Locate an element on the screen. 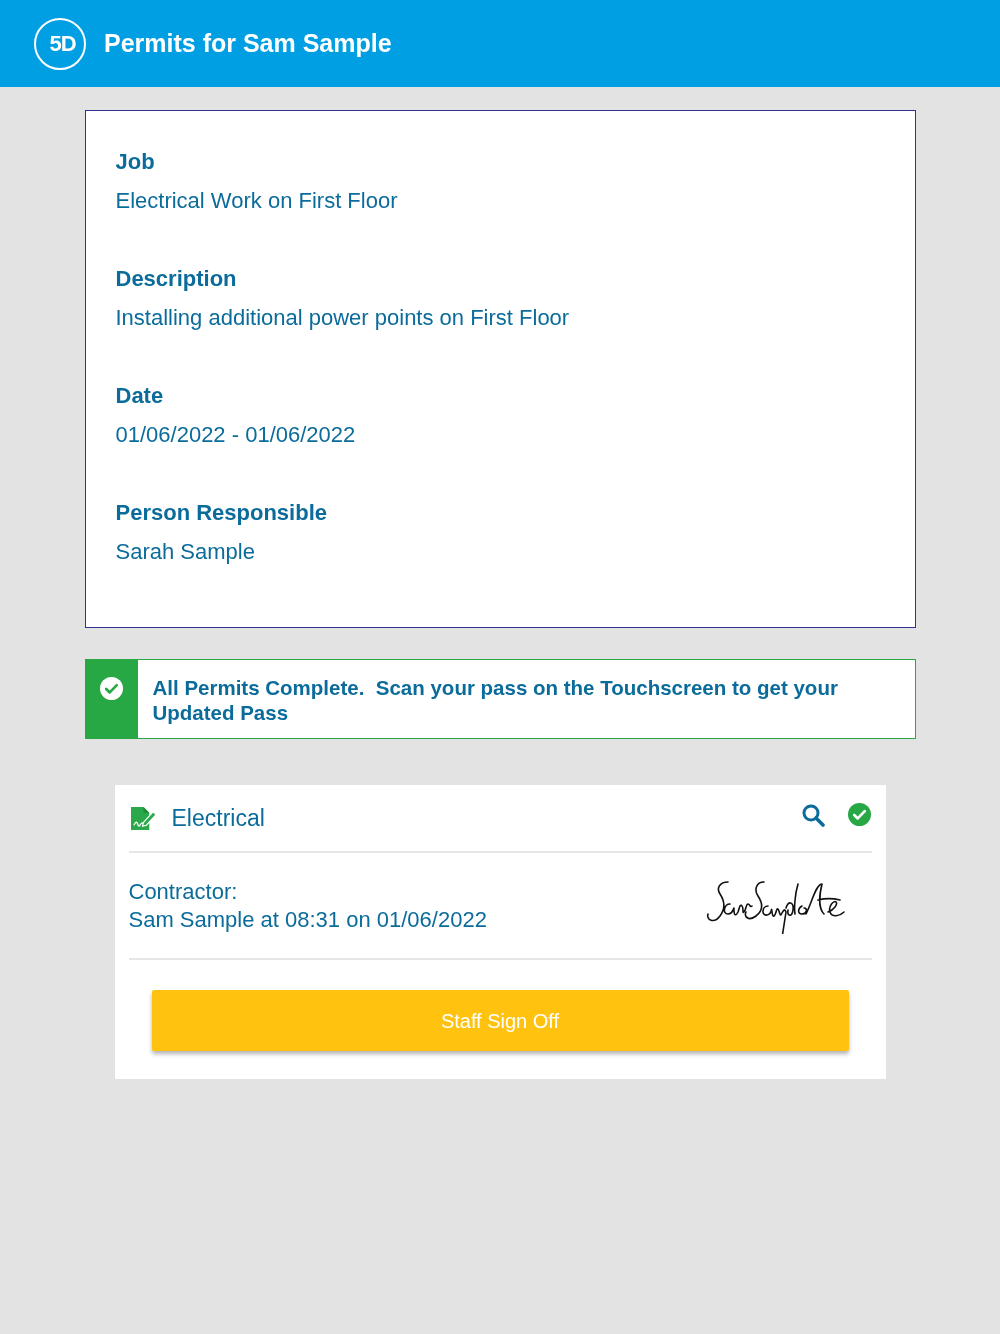  detail-label: Date is located at coordinates (139, 396).